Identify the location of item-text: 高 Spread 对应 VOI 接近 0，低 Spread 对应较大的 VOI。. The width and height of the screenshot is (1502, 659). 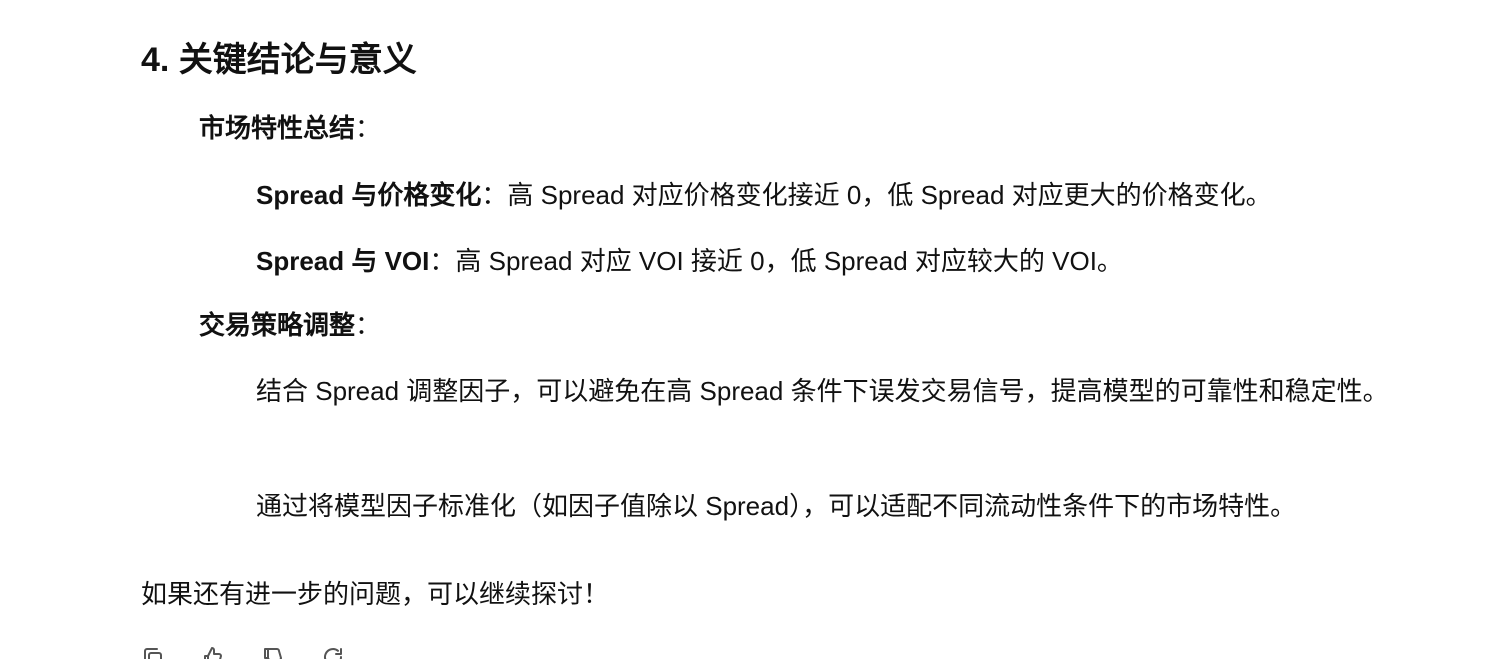
(789, 261).